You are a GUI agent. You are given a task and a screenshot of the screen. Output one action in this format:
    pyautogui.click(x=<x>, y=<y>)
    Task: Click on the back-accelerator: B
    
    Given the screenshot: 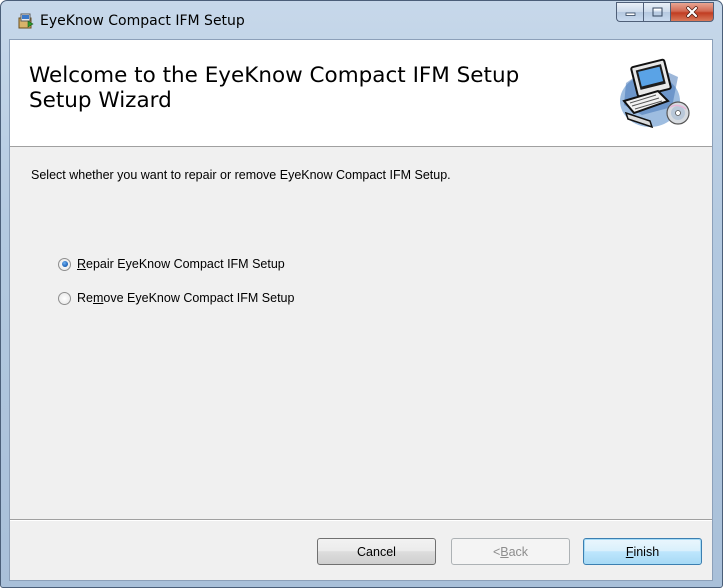 What is the action you would take?
    pyautogui.click(x=504, y=551)
    